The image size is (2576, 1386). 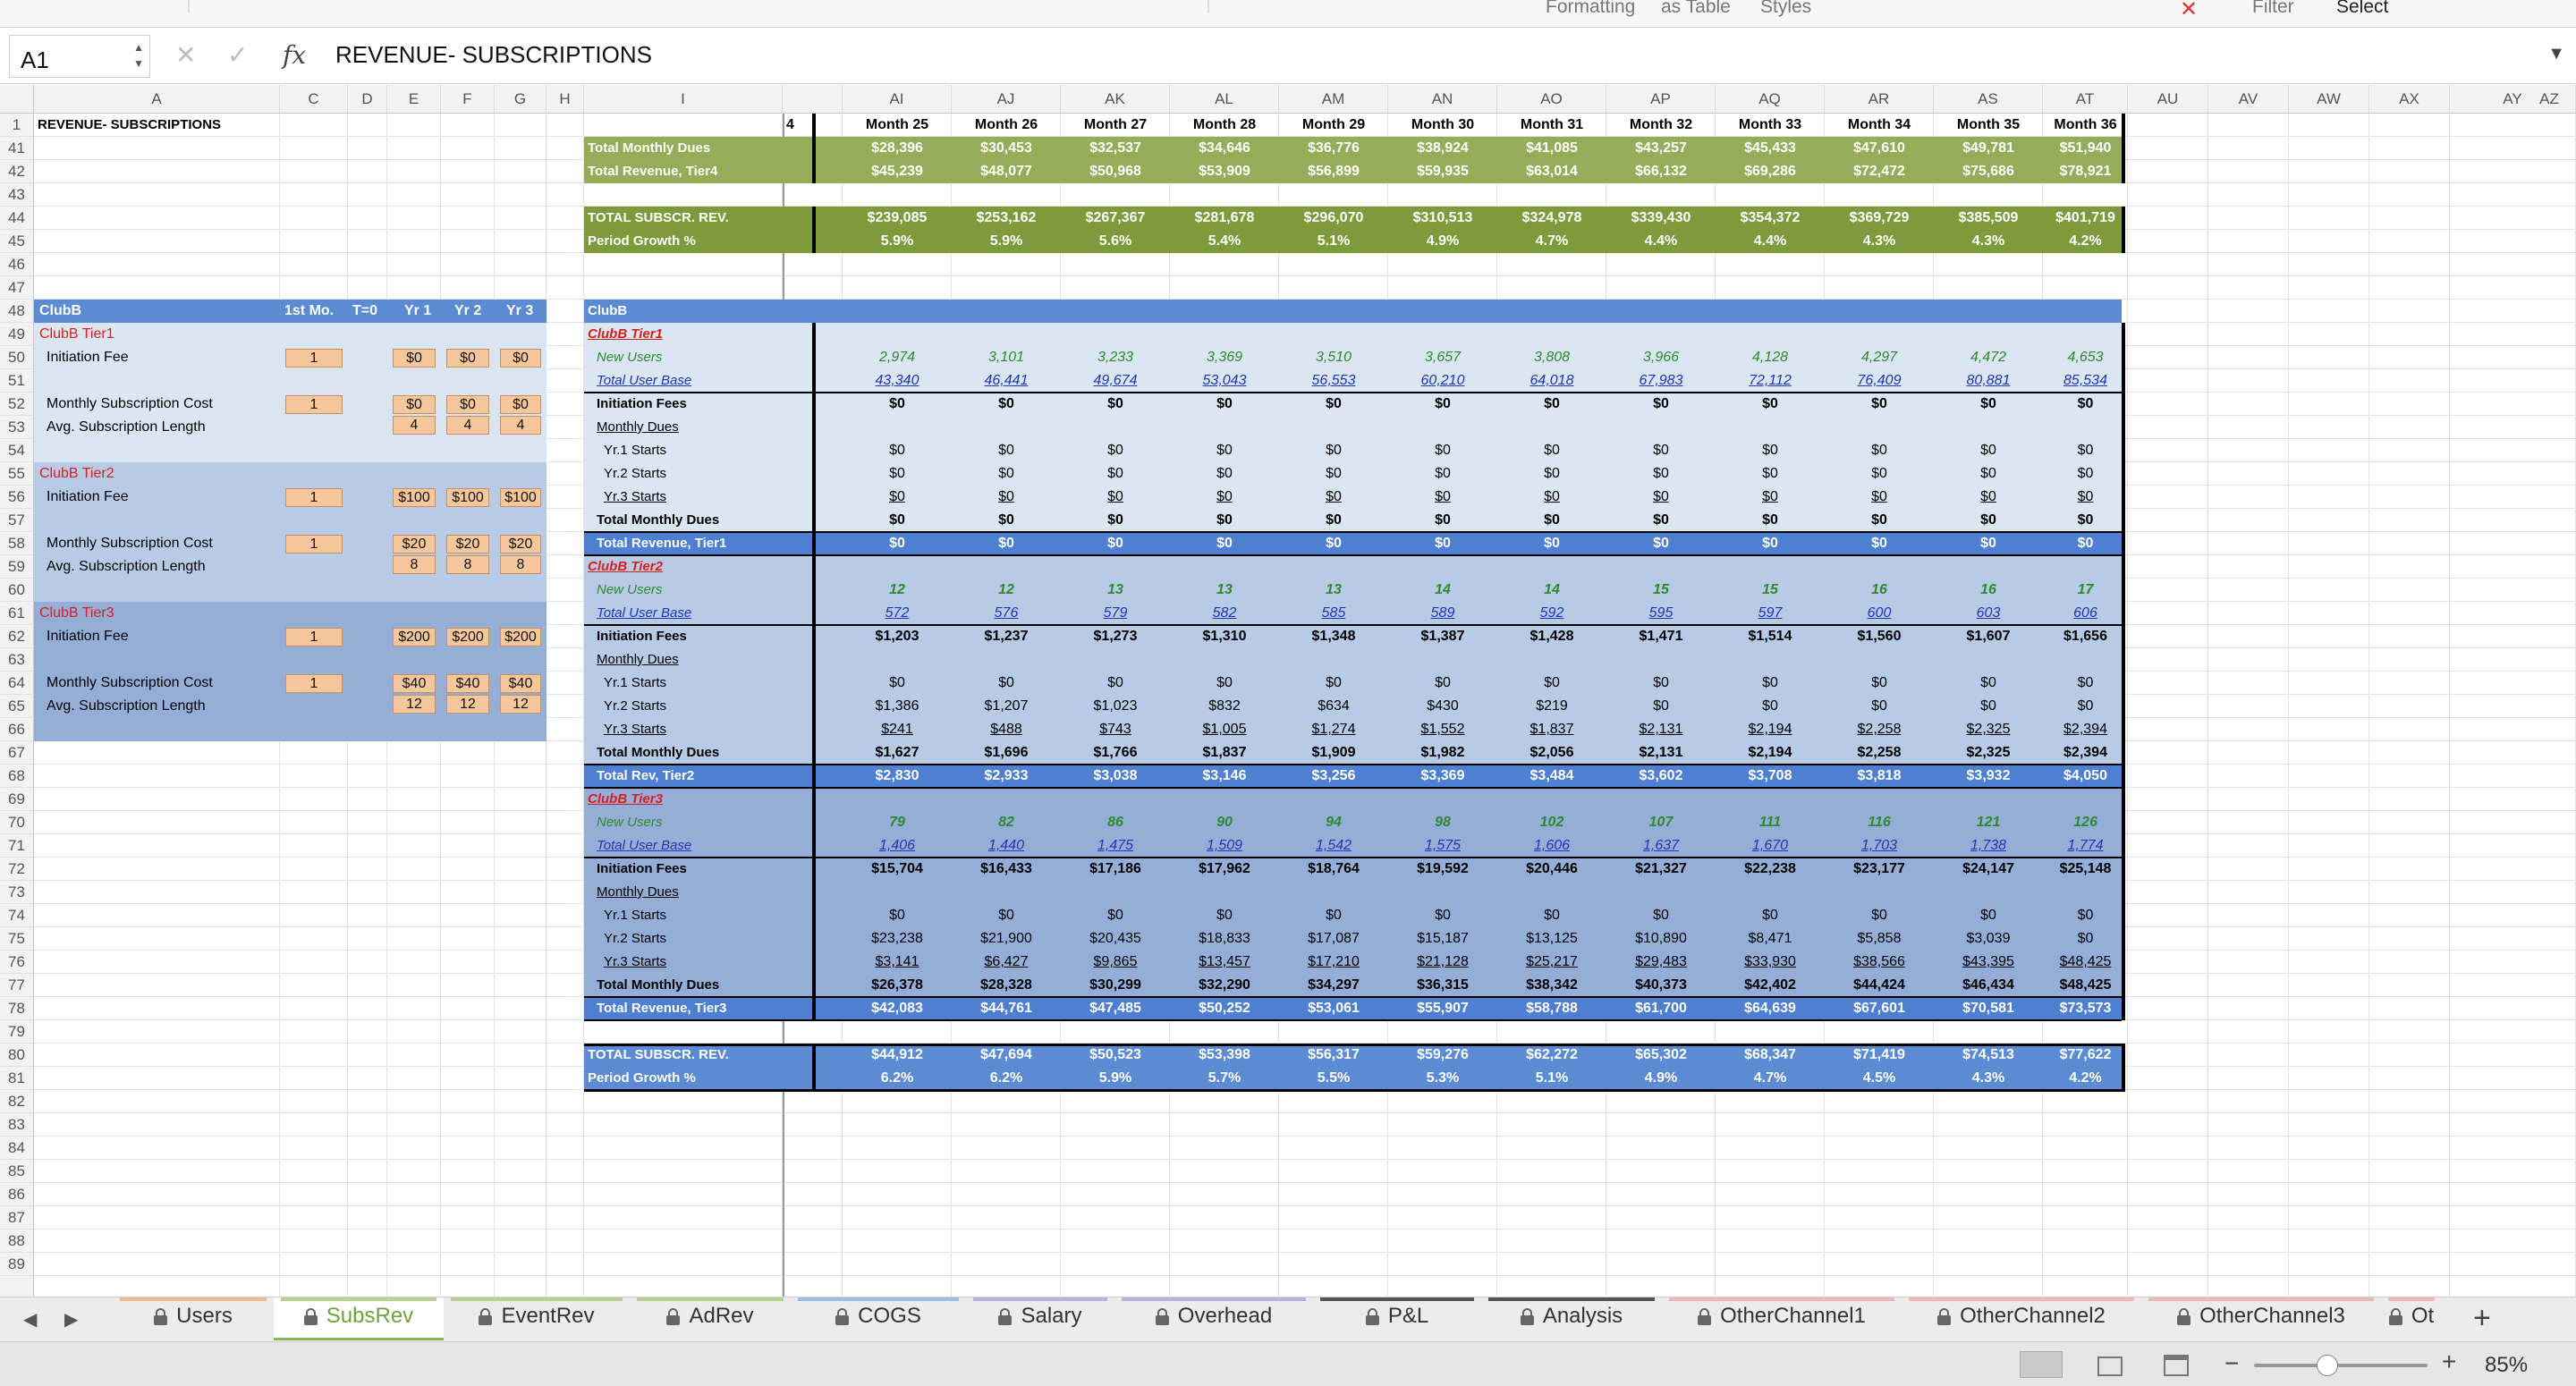 I want to click on value-cell: 80,881, so click(x=1988, y=381).